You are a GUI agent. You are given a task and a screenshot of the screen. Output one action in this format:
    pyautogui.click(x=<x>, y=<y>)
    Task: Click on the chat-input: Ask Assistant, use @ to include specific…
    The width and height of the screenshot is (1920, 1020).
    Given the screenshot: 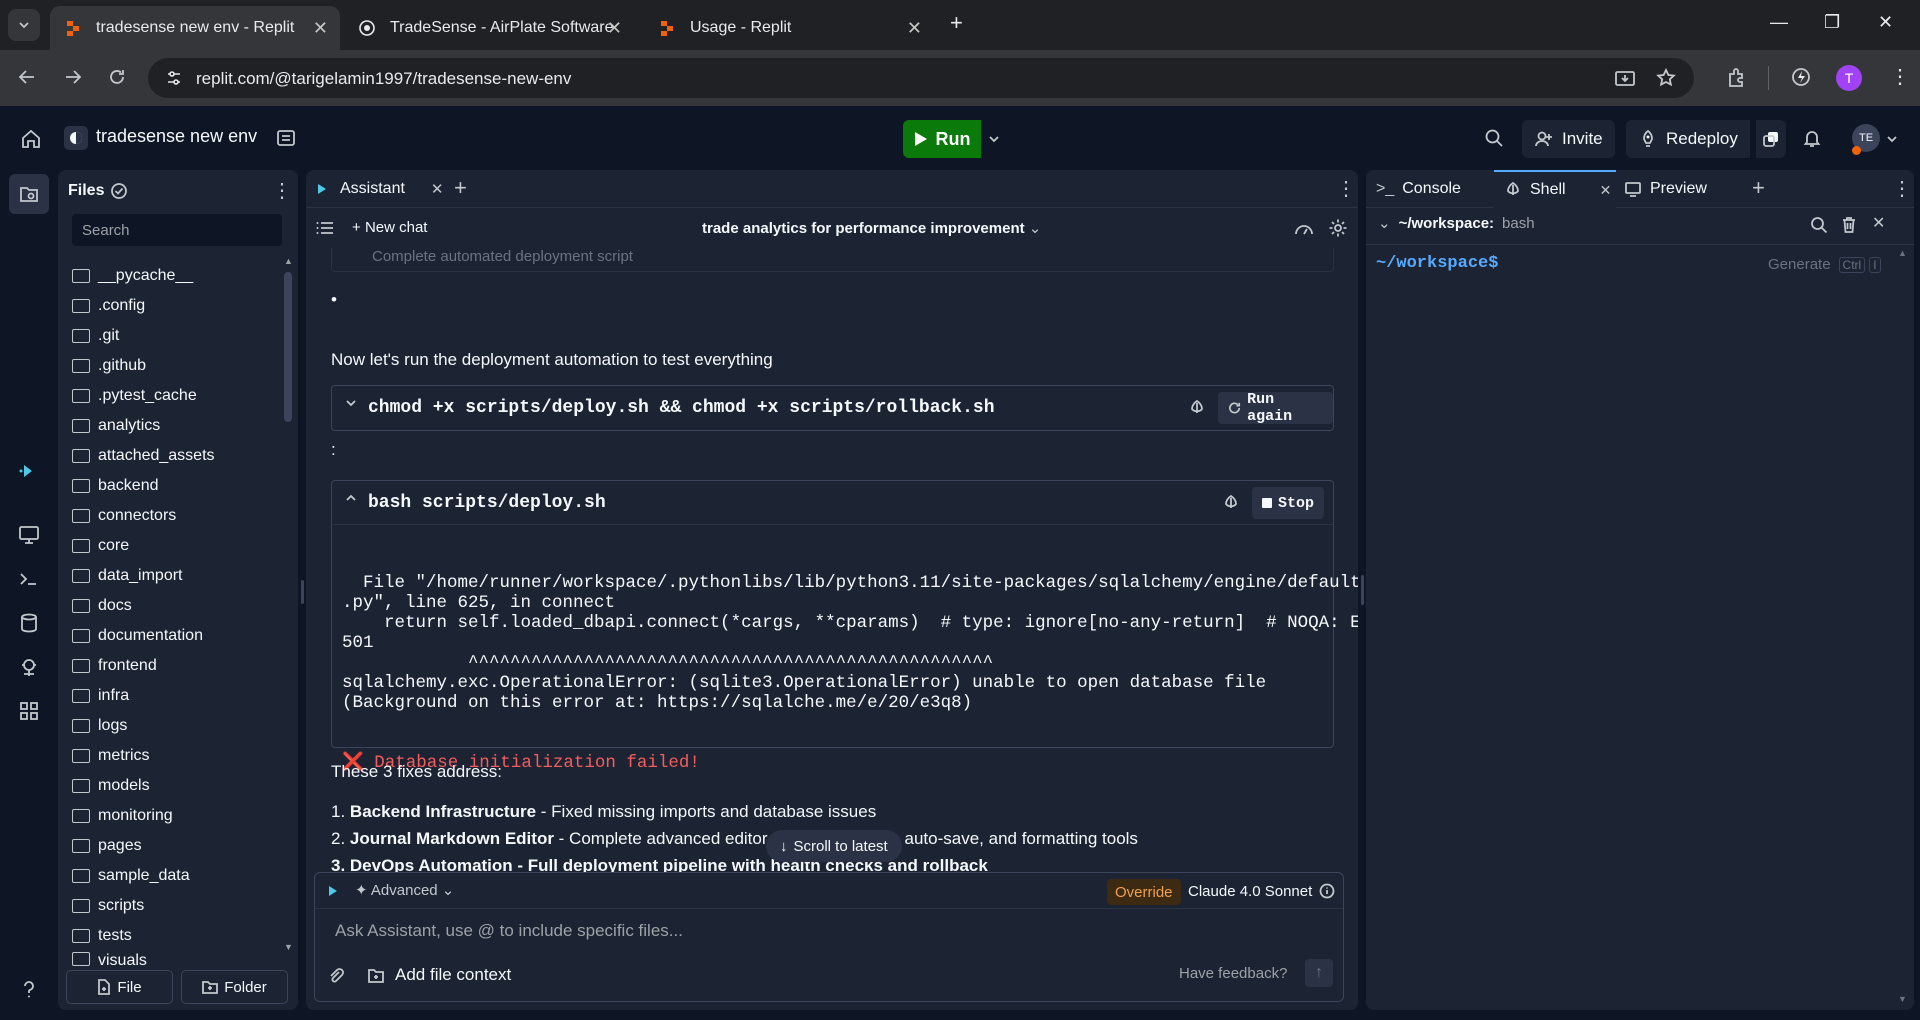 What is the action you would take?
    pyautogui.click(x=509, y=931)
    